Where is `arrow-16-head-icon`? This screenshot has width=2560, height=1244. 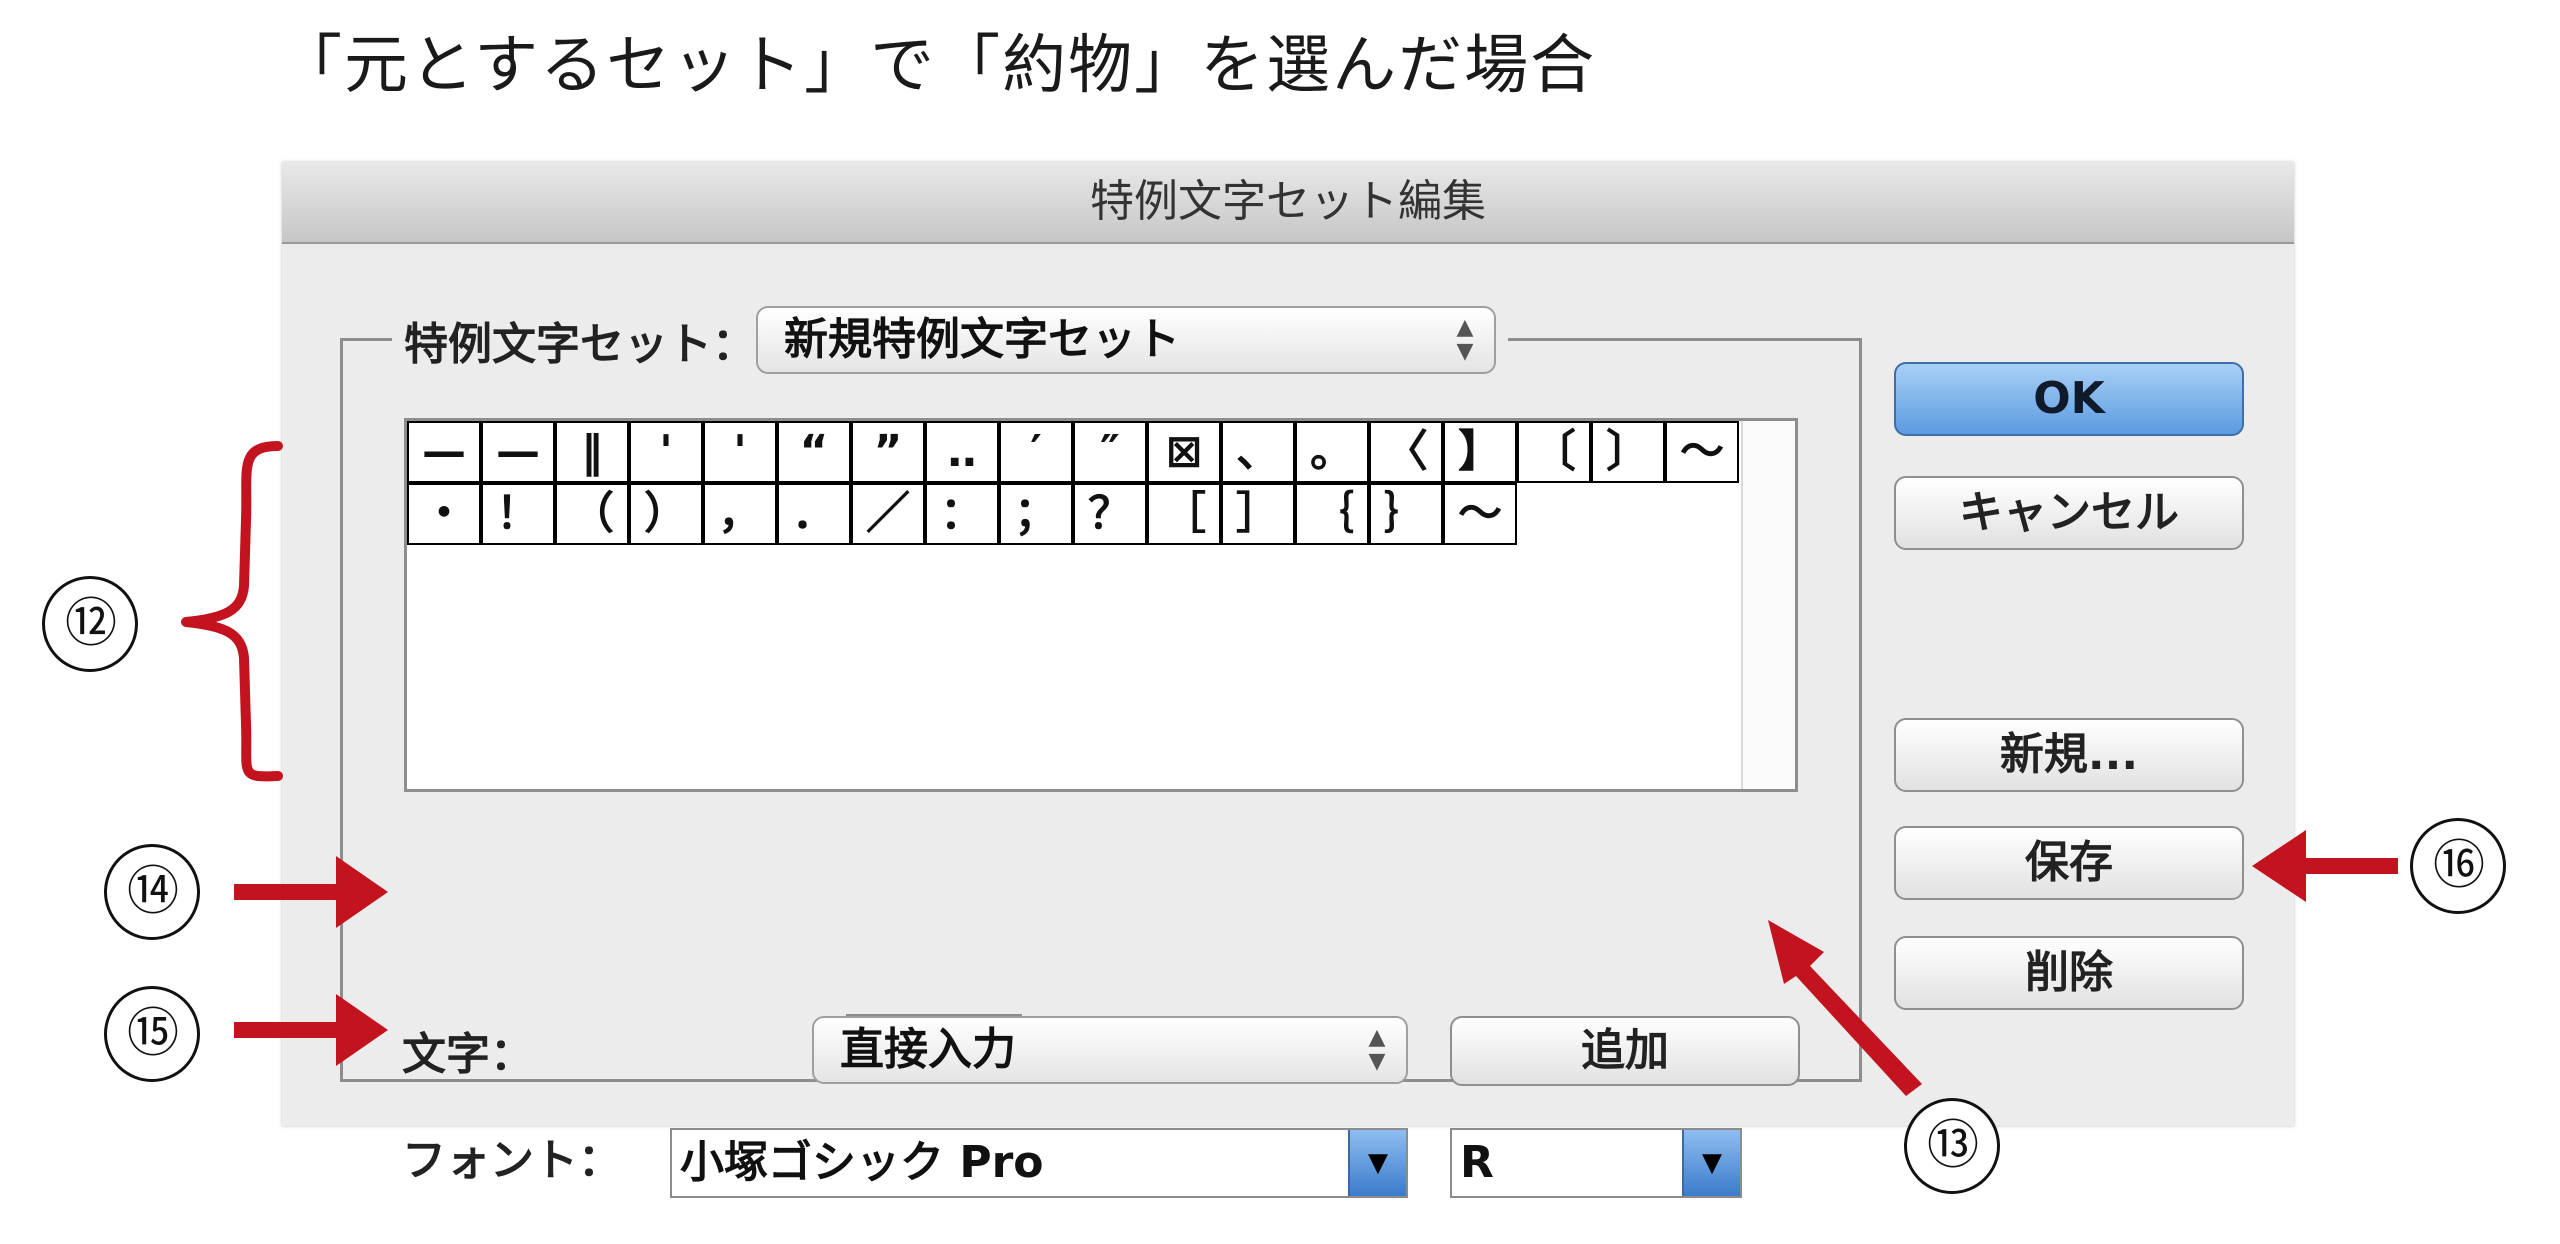 arrow-16-head-icon is located at coordinates (2279, 866).